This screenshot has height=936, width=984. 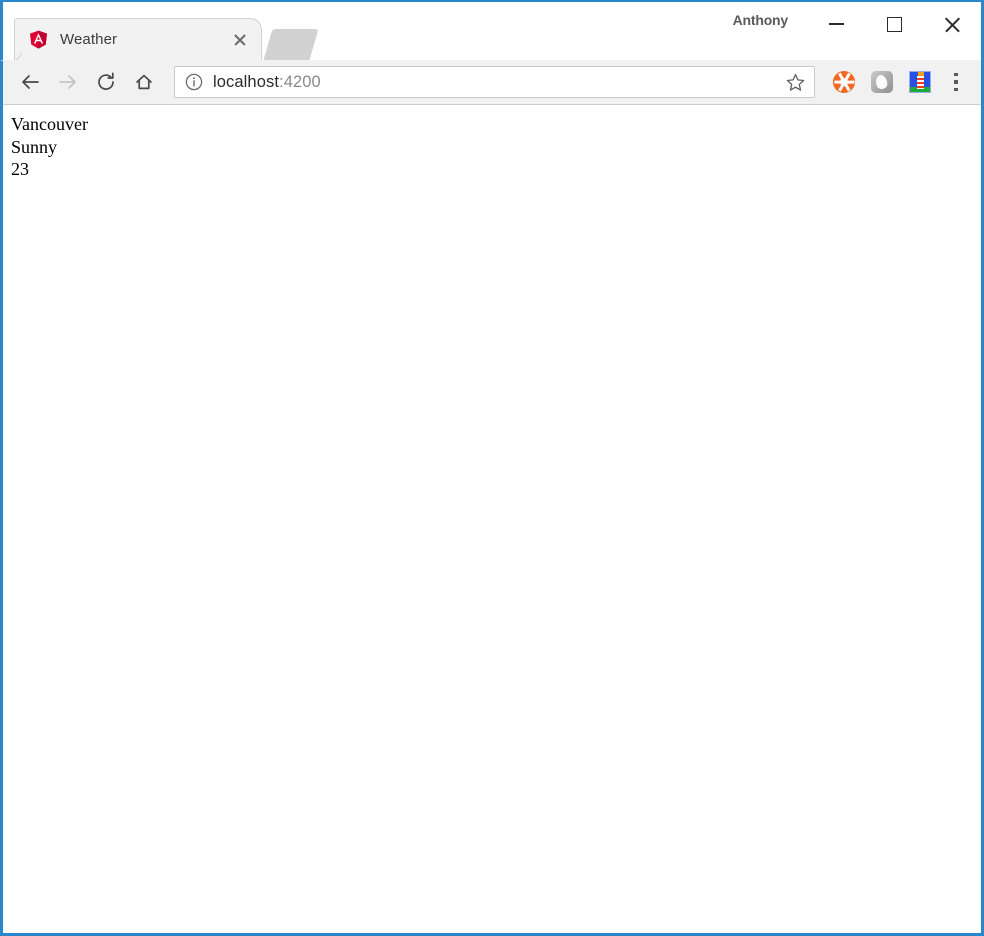 I want to click on minimize-icon, so click(x=836, y=24).